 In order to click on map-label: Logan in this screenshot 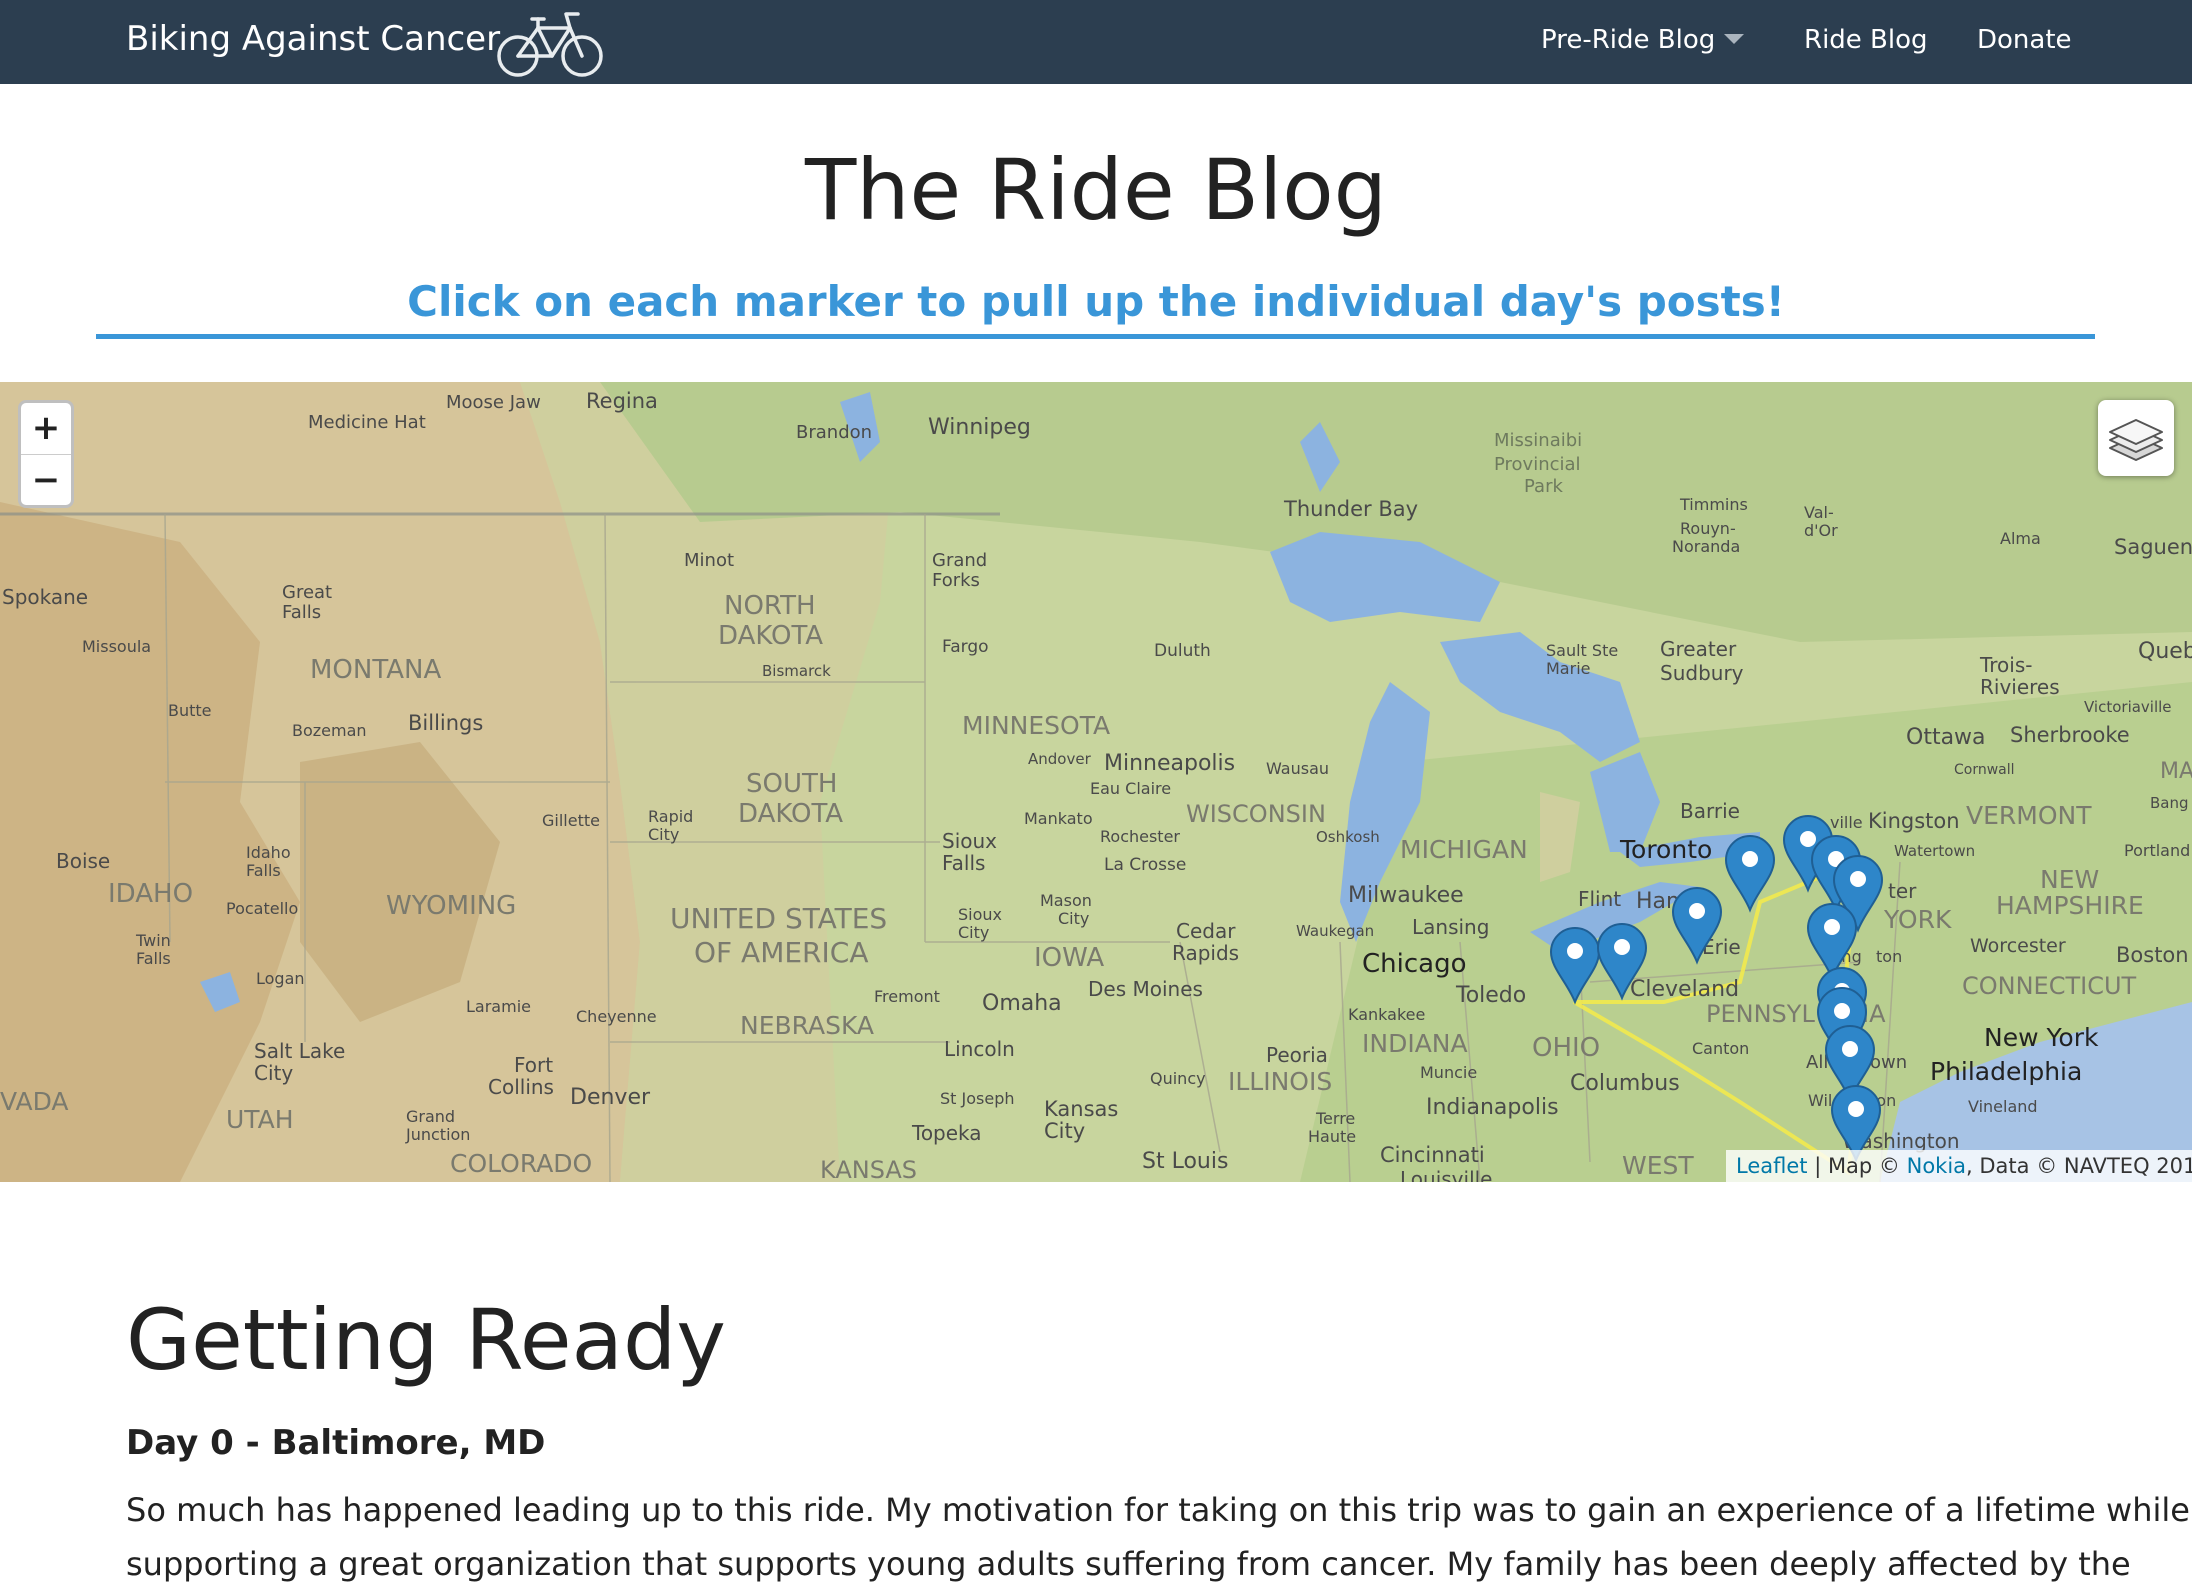, I will do `click(280, 978)`.